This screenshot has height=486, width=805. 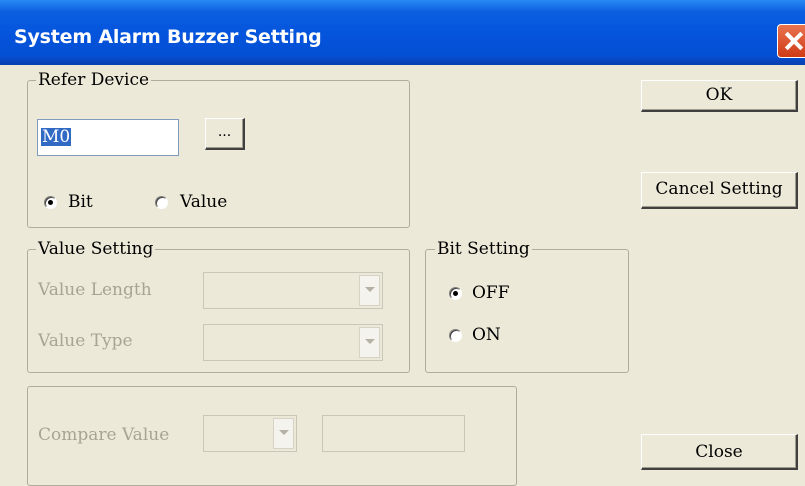 What do you see at coordinates (56, 137) in the screenshot?
I see `refer-device-value: M0` at bounding box center [56, 137].